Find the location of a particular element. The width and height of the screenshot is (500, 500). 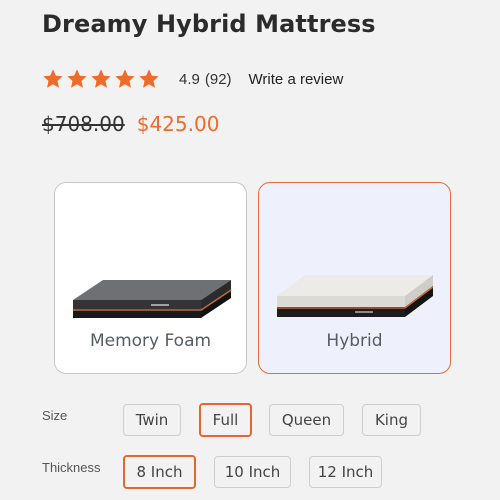

price-row: $708.00 $425.00 is located at coordinates (130, 124).